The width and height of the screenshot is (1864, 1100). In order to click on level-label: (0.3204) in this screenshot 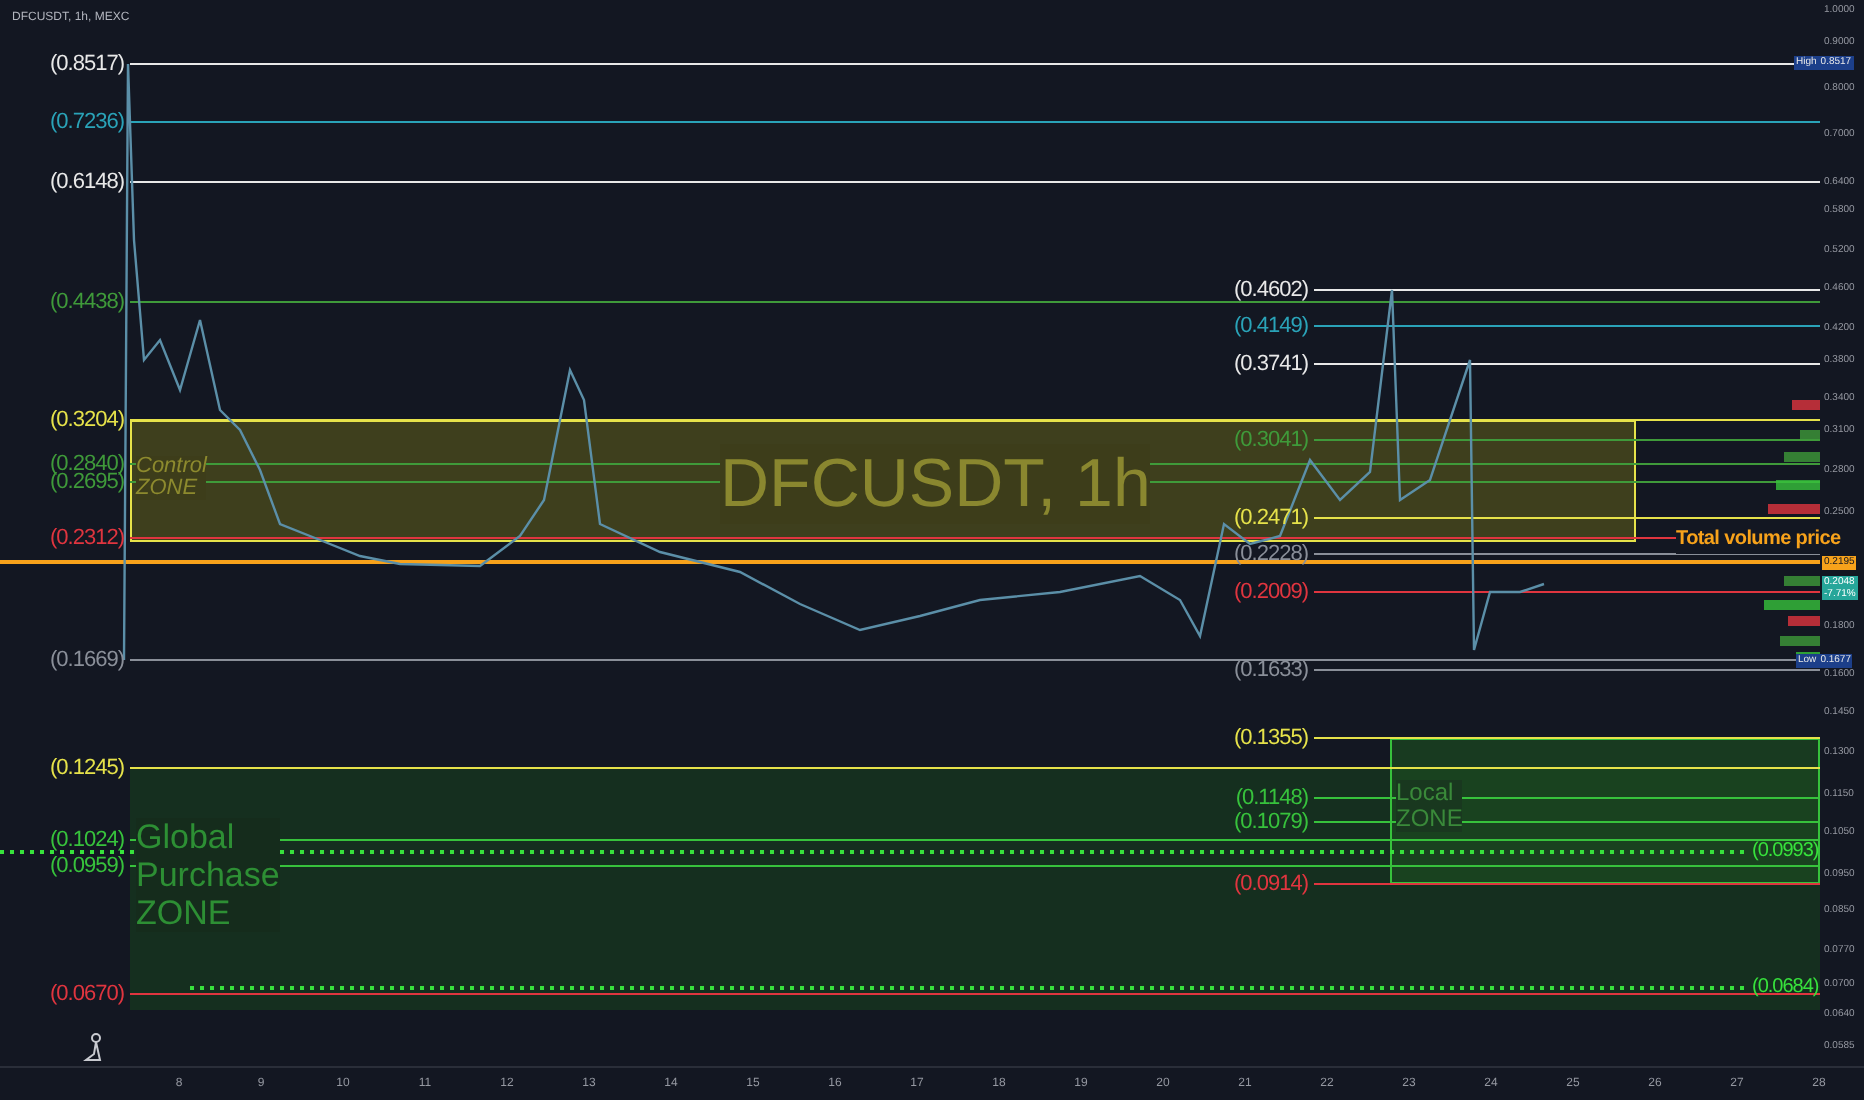, I will do `click(87, 420)`.